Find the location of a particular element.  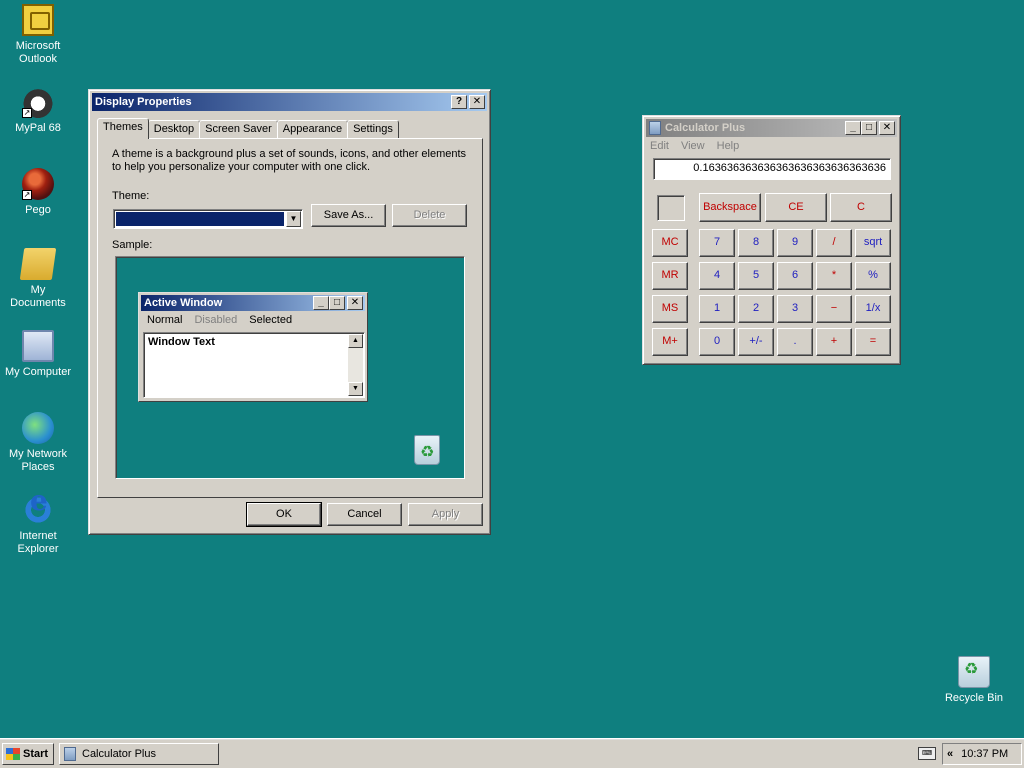

dropdown-arrow-icon: ▼ is located at coordinates (293, 219).